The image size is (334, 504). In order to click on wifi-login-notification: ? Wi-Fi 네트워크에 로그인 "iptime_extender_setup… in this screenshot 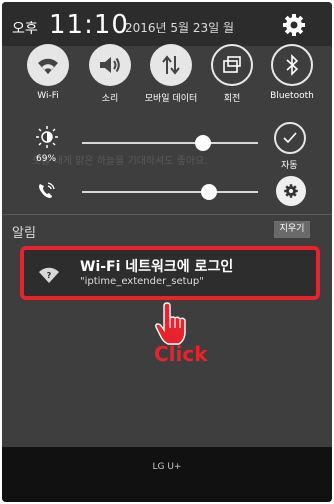, I will do `click(170, 273)`.